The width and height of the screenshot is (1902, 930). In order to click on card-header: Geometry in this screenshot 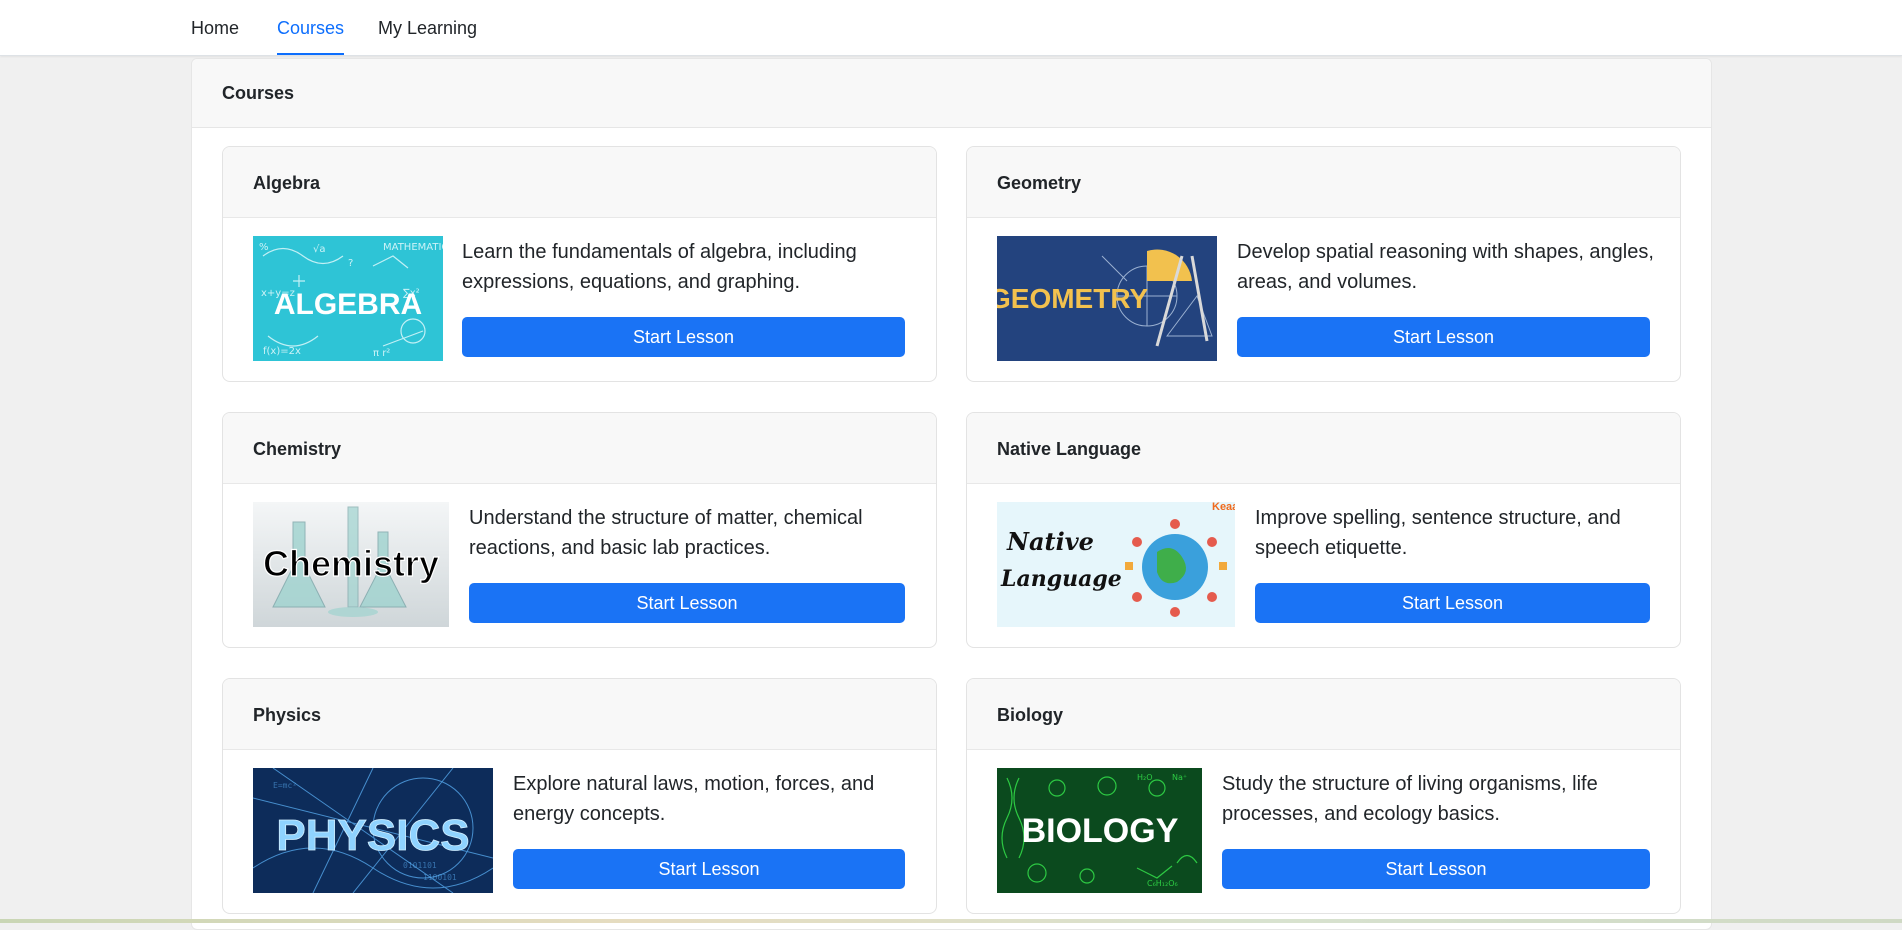, I will do `click(1323, 182)`.